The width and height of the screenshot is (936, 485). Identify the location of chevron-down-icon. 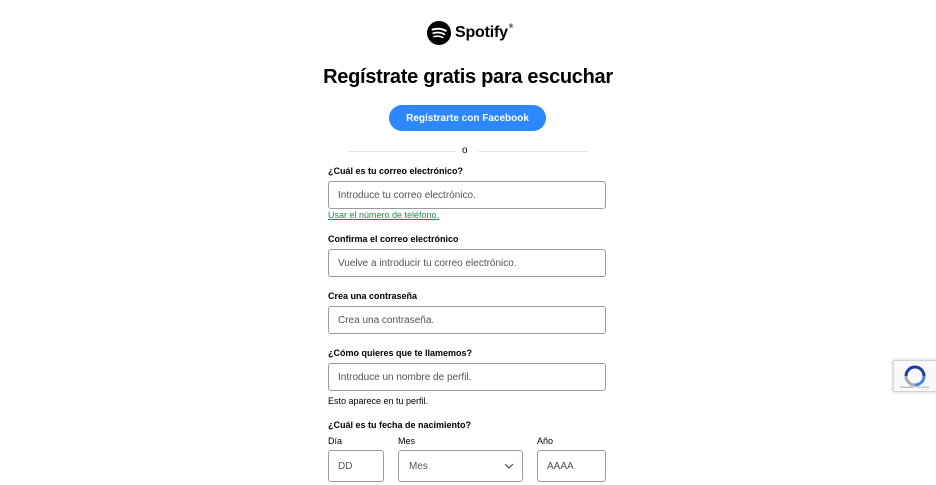
(509, 466).